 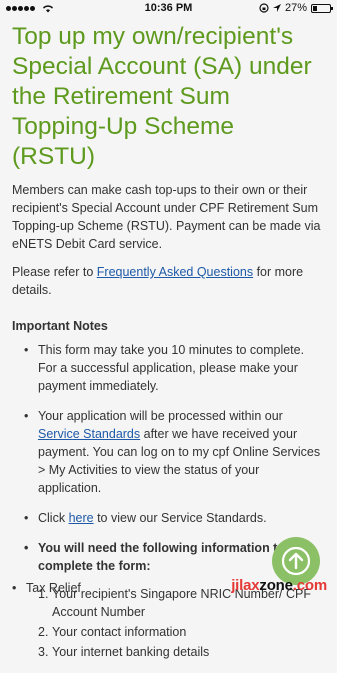 I want to click on battery-percent: 27%, so click(x=295, y=8).